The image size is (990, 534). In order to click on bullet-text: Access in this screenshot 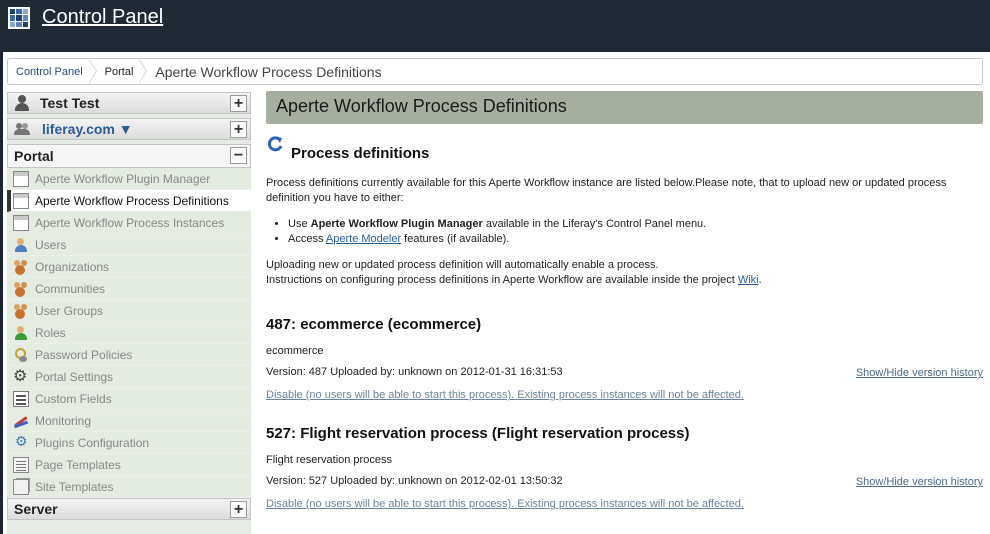, I will do `click(307, 239)`.